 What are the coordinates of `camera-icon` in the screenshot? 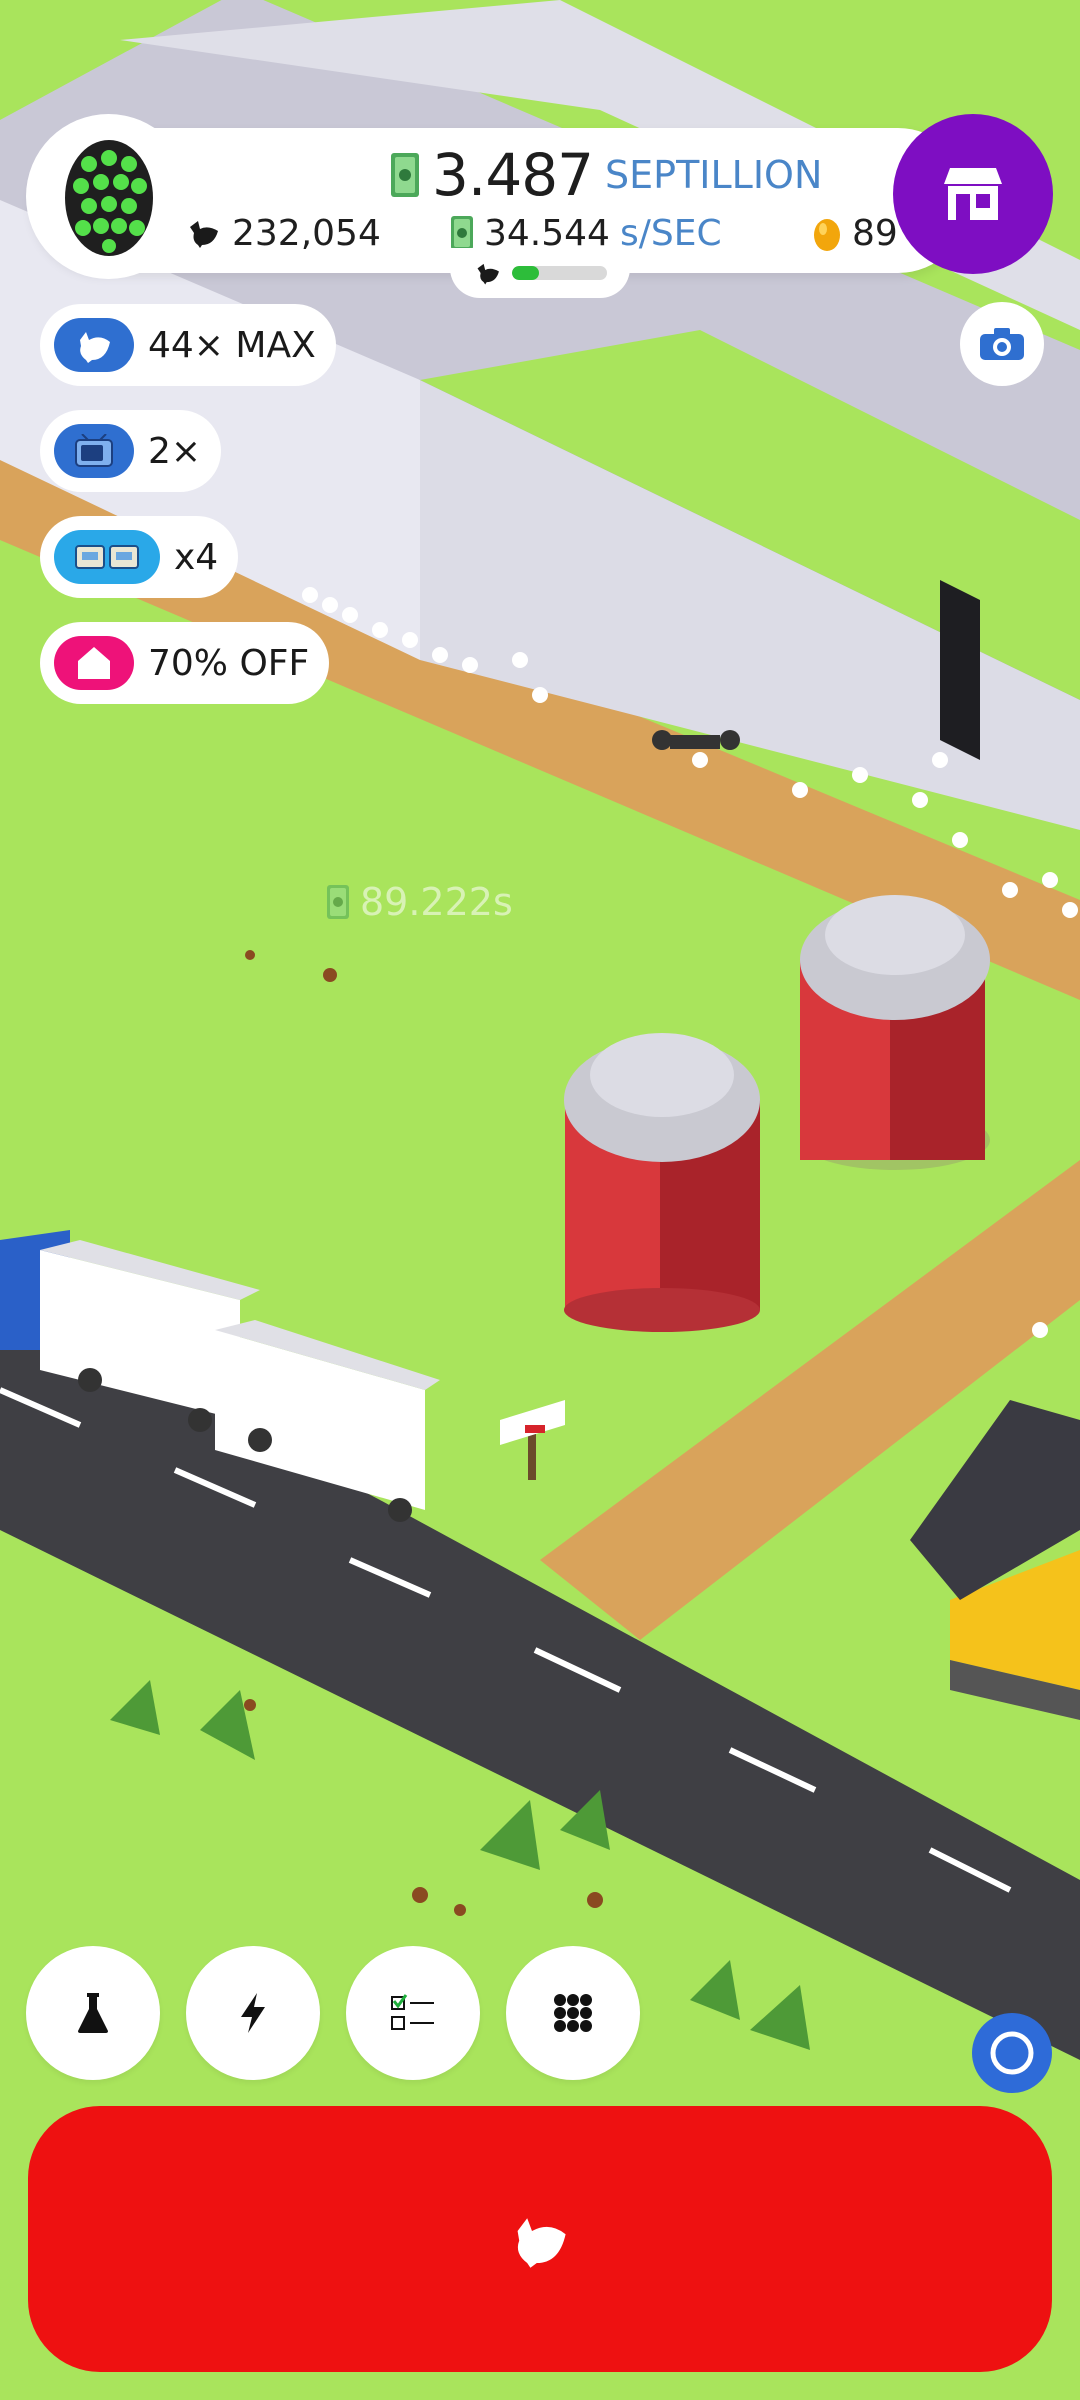 It's located at (1002, 344).